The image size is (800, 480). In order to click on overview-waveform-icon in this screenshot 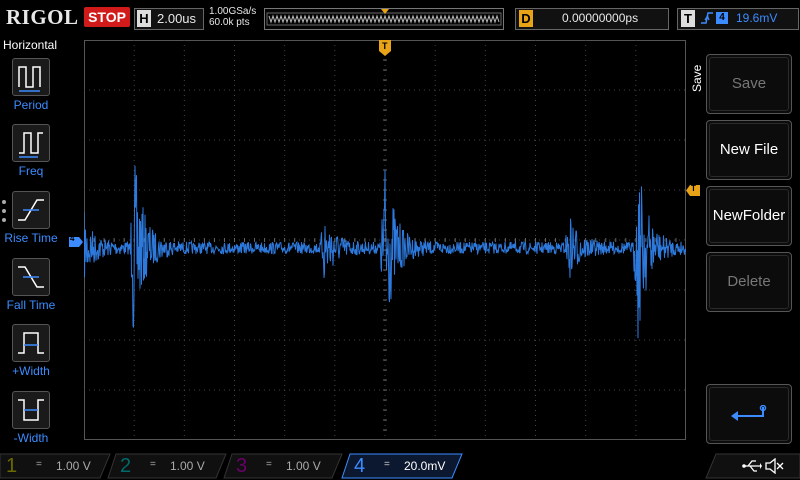, I will do `click(384, 17)`.